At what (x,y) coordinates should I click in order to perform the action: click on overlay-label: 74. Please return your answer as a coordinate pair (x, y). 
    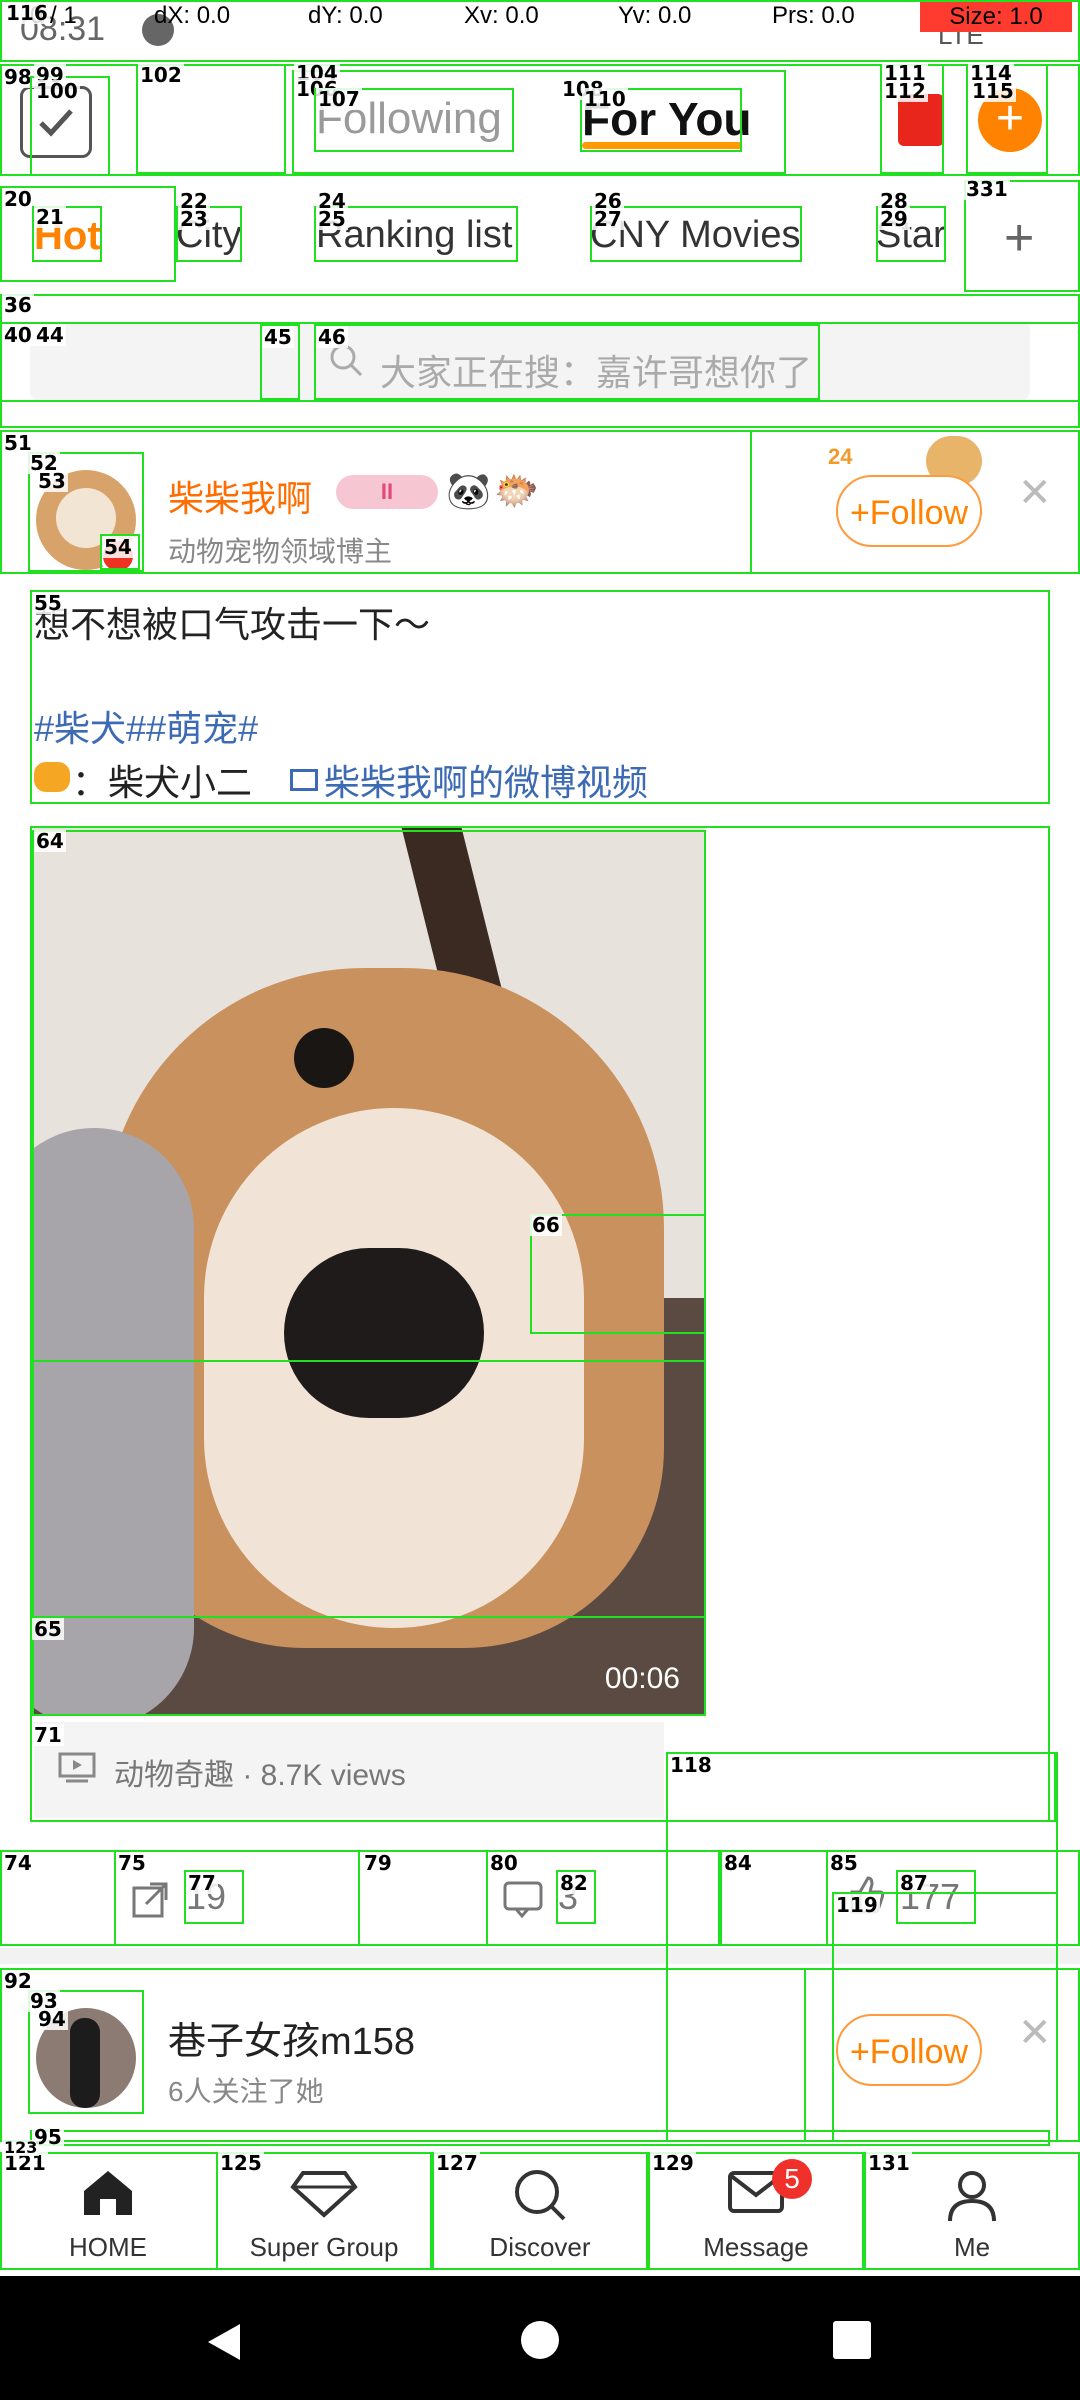
    Looking at the image, I should click on (18, 1863).